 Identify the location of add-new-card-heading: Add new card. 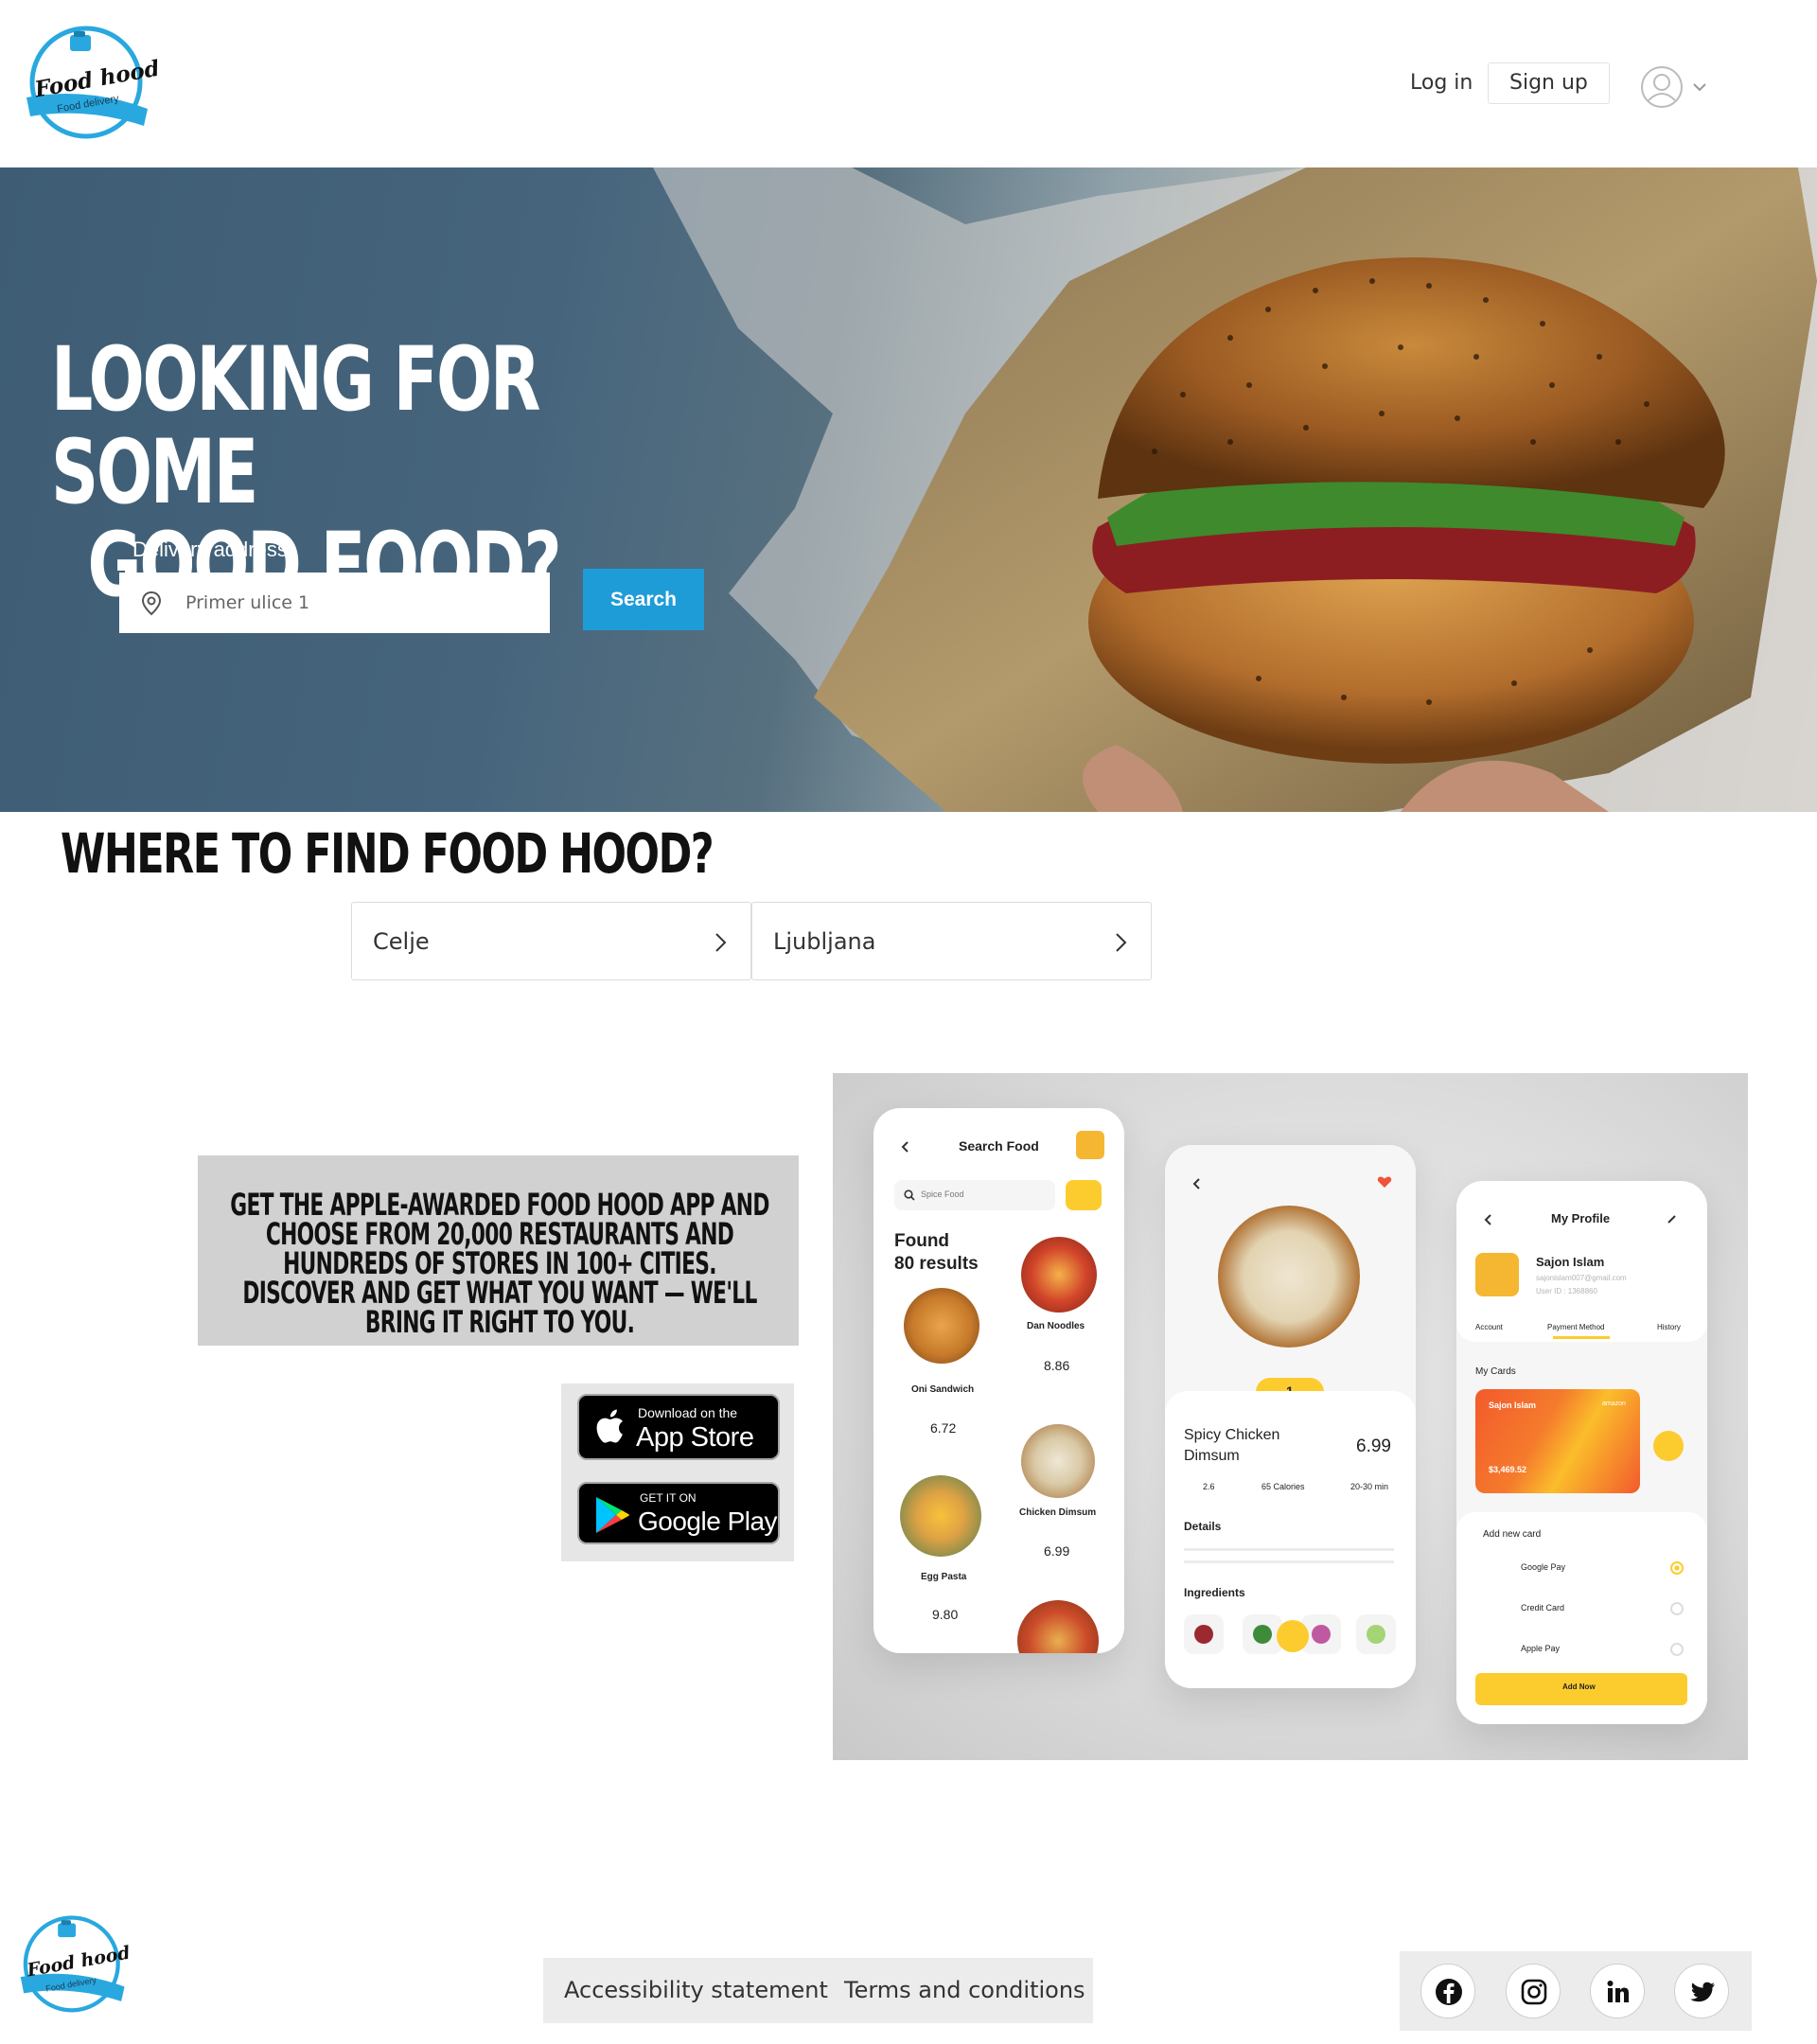
(1513, 1534).